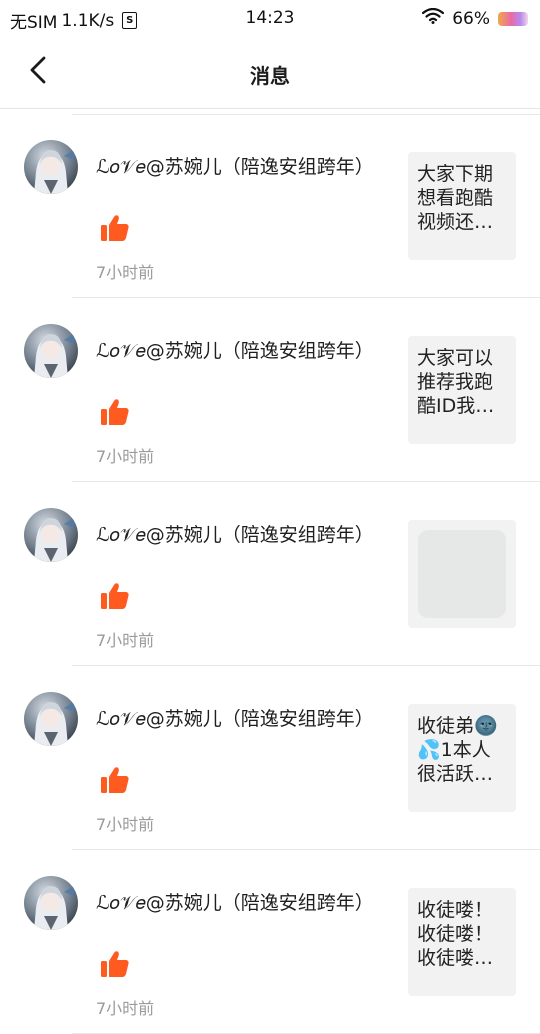 Image resolution: width=540 pixels, height=1034 pixels. Describe the element at coordinates (433, 18) in the screenshot. I see `wifi-icon` at that location.